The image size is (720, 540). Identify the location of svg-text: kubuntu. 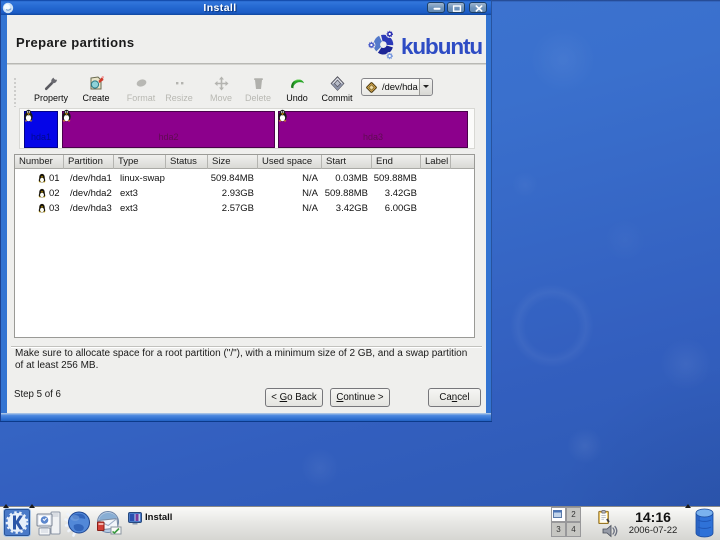
(441, 46).